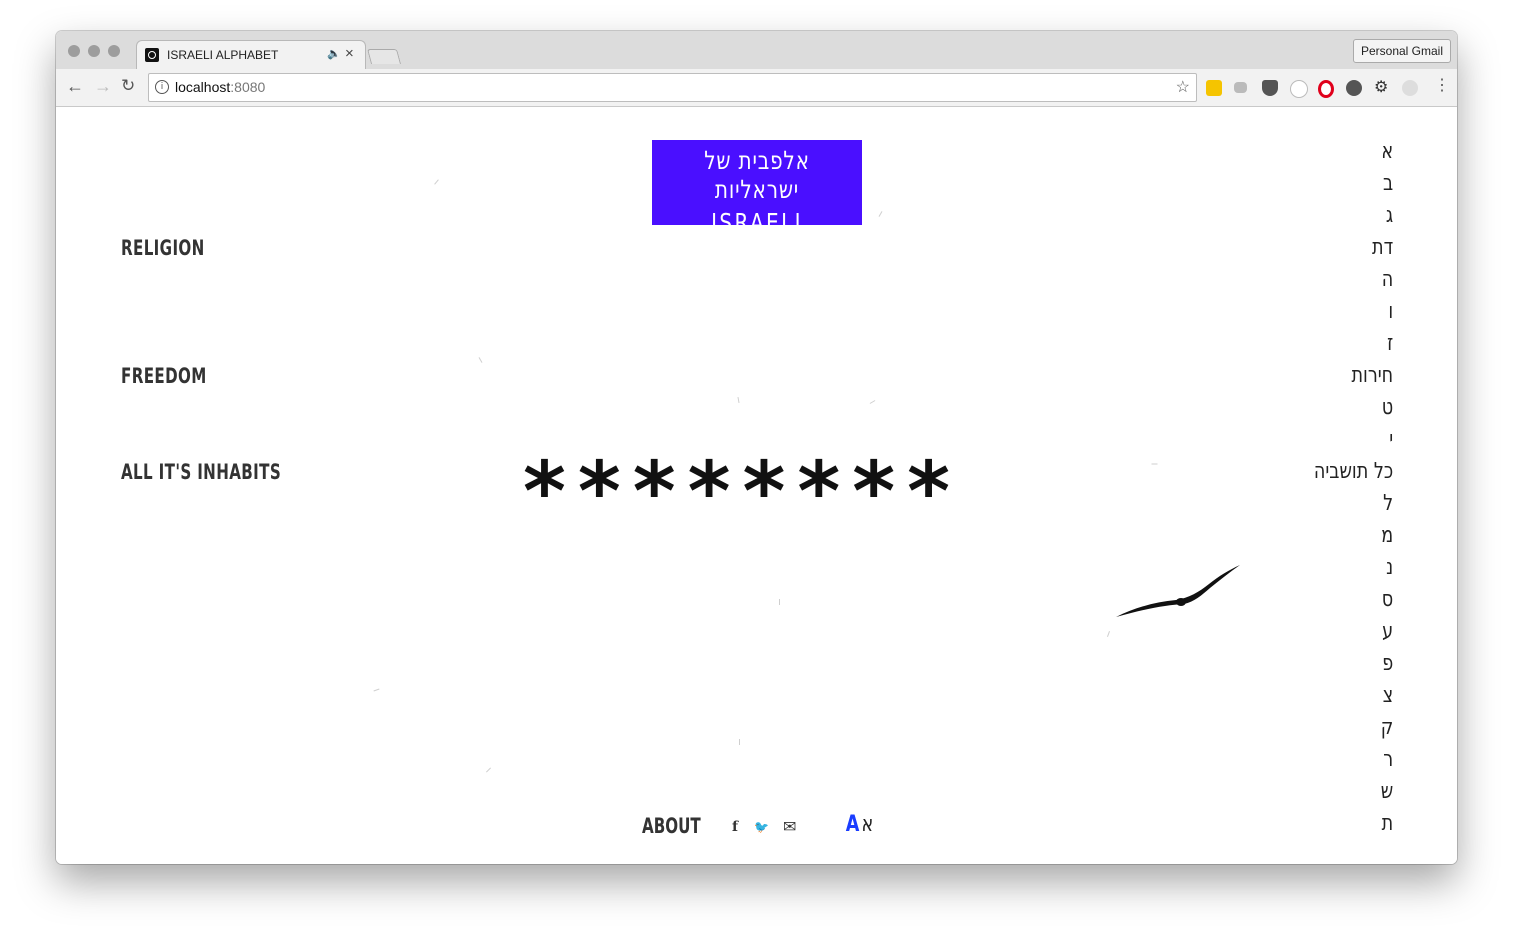  I want to click on profile-button: Personal Gmail, so click(1401, 51).